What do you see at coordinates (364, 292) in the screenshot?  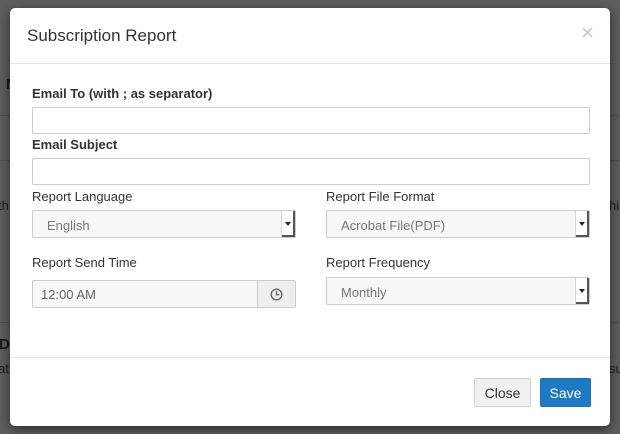 I see `report-frequency-value: Monthly` at bounding box center [364, 292].